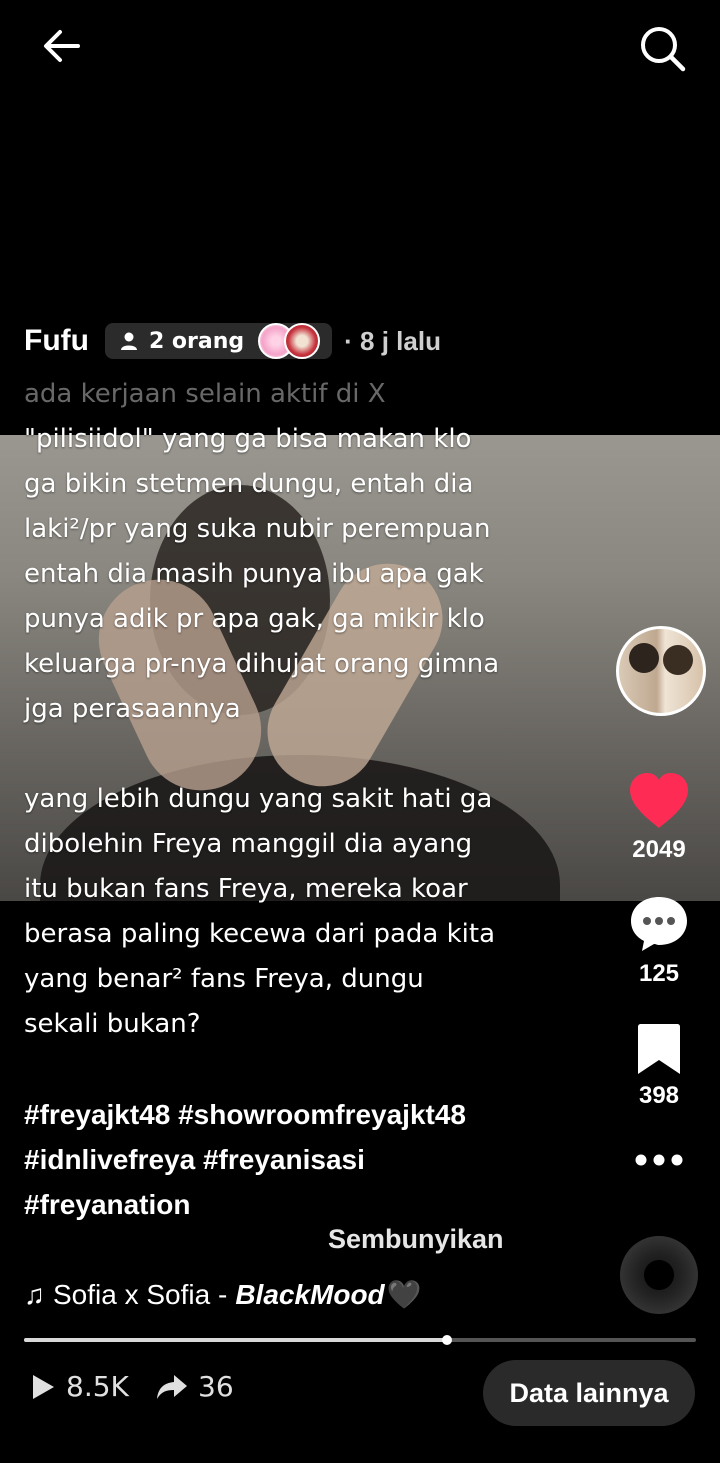 This screenshot has width=720, height=1463. I want to click on author-row: Fufu 2 orang · 8 j lalu, so click(232, 341).